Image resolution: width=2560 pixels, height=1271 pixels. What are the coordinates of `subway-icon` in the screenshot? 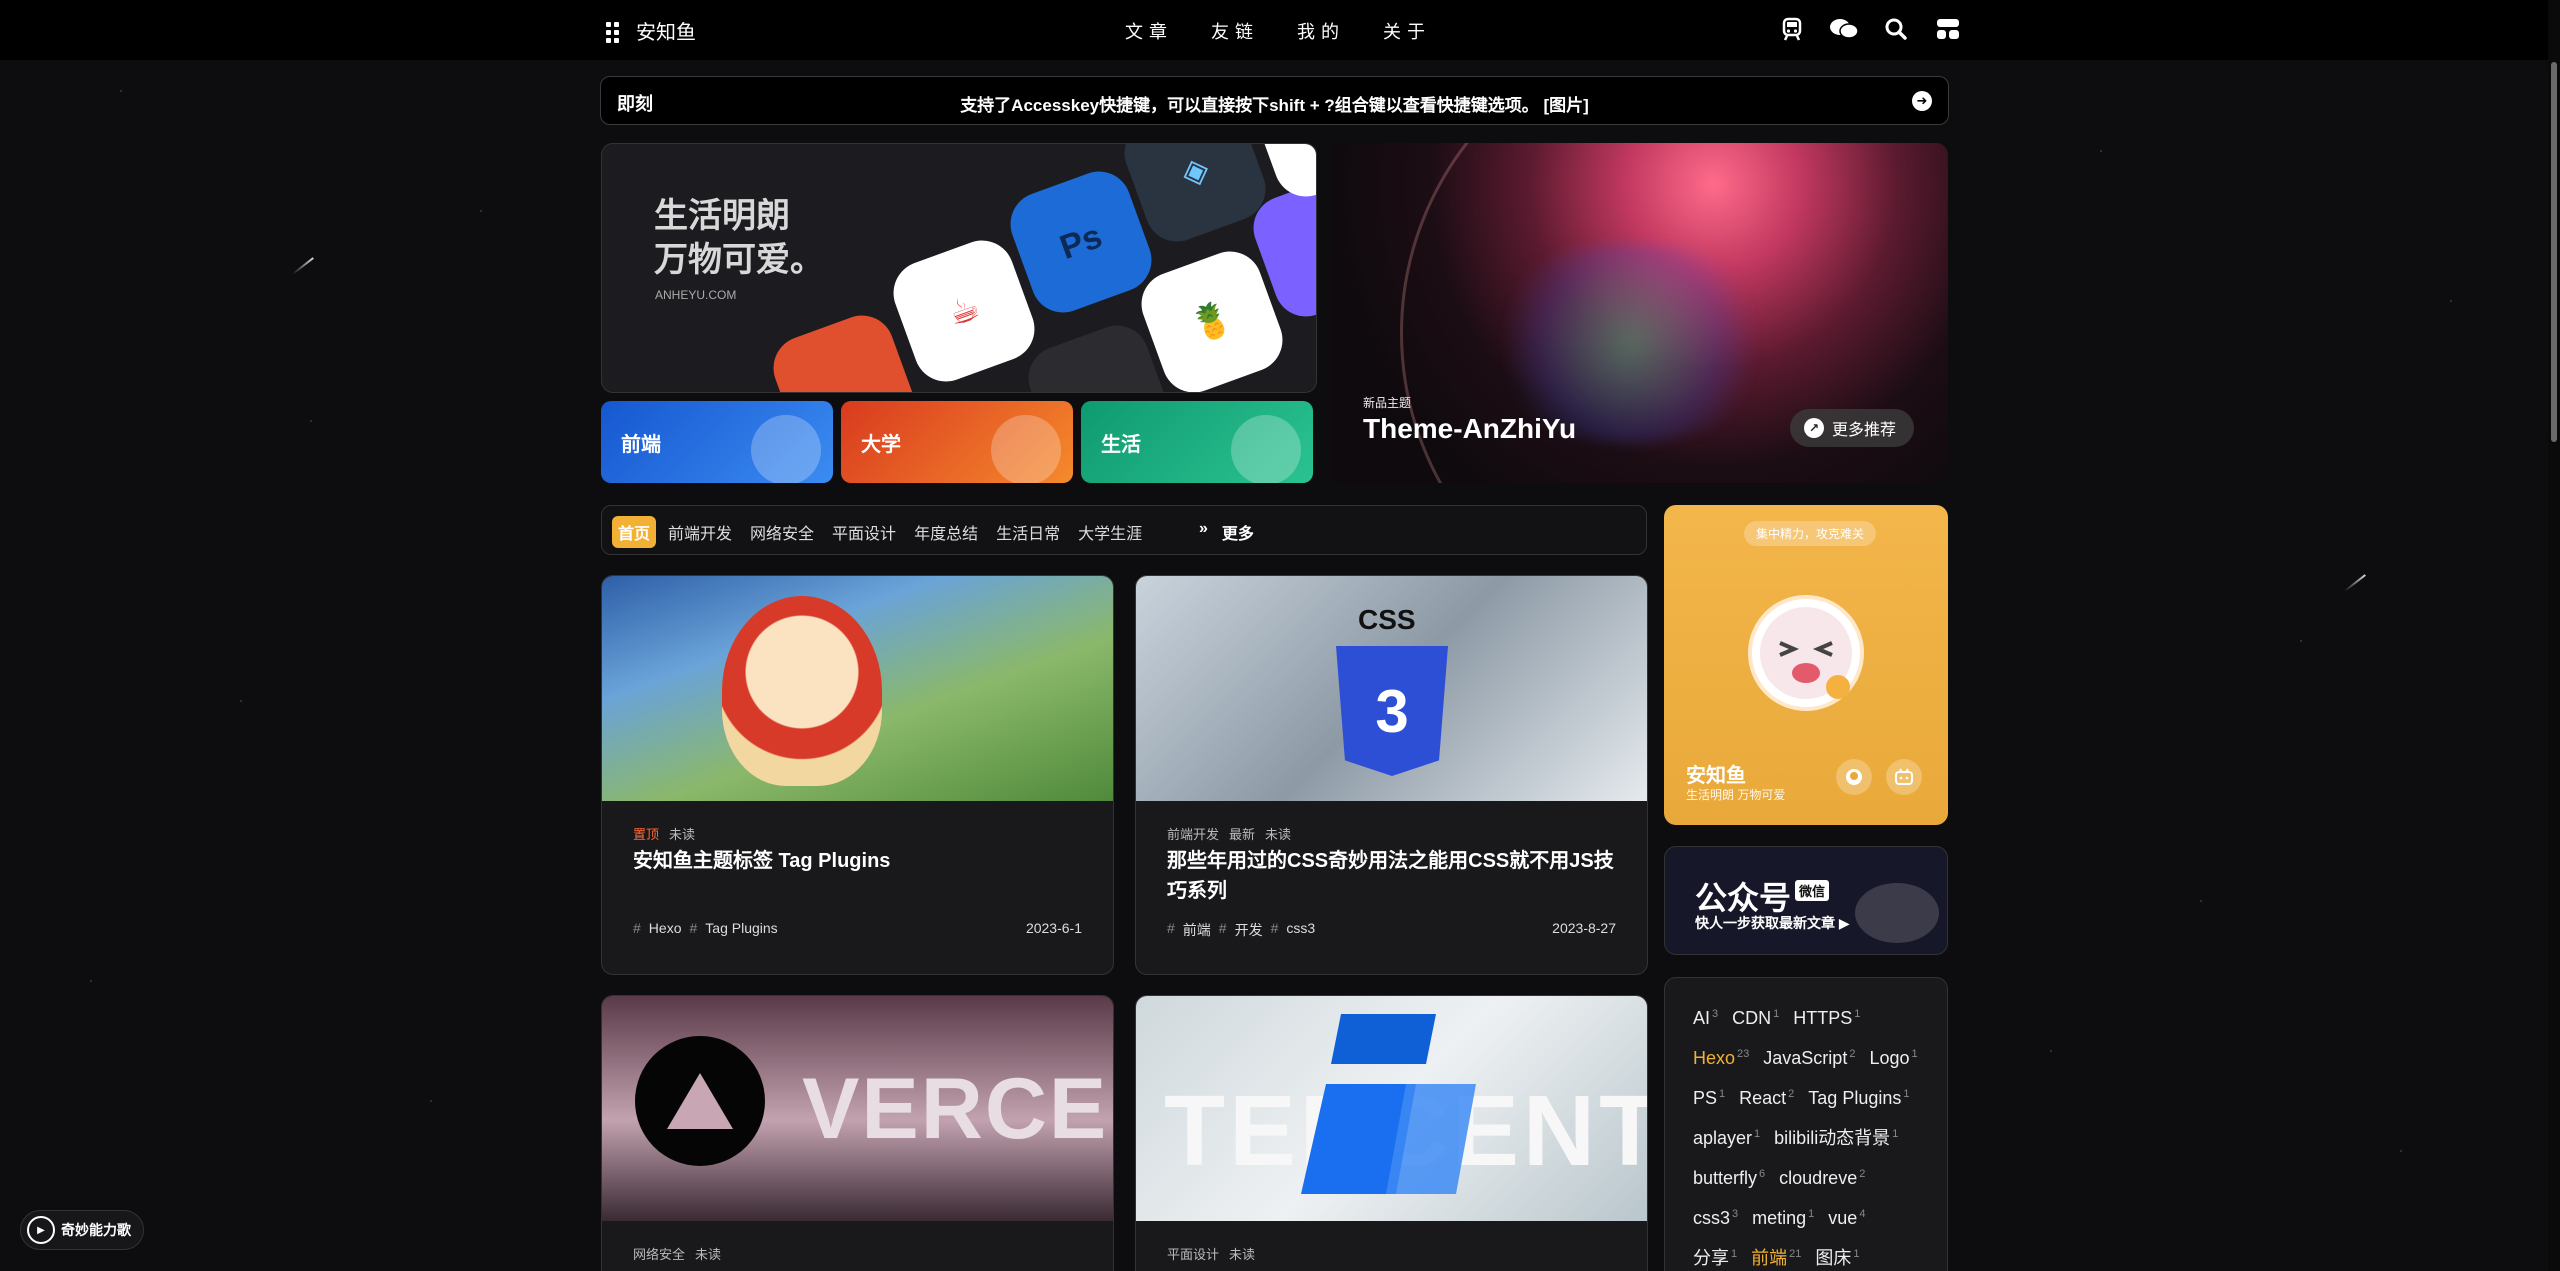 It's located at (1792, 29).